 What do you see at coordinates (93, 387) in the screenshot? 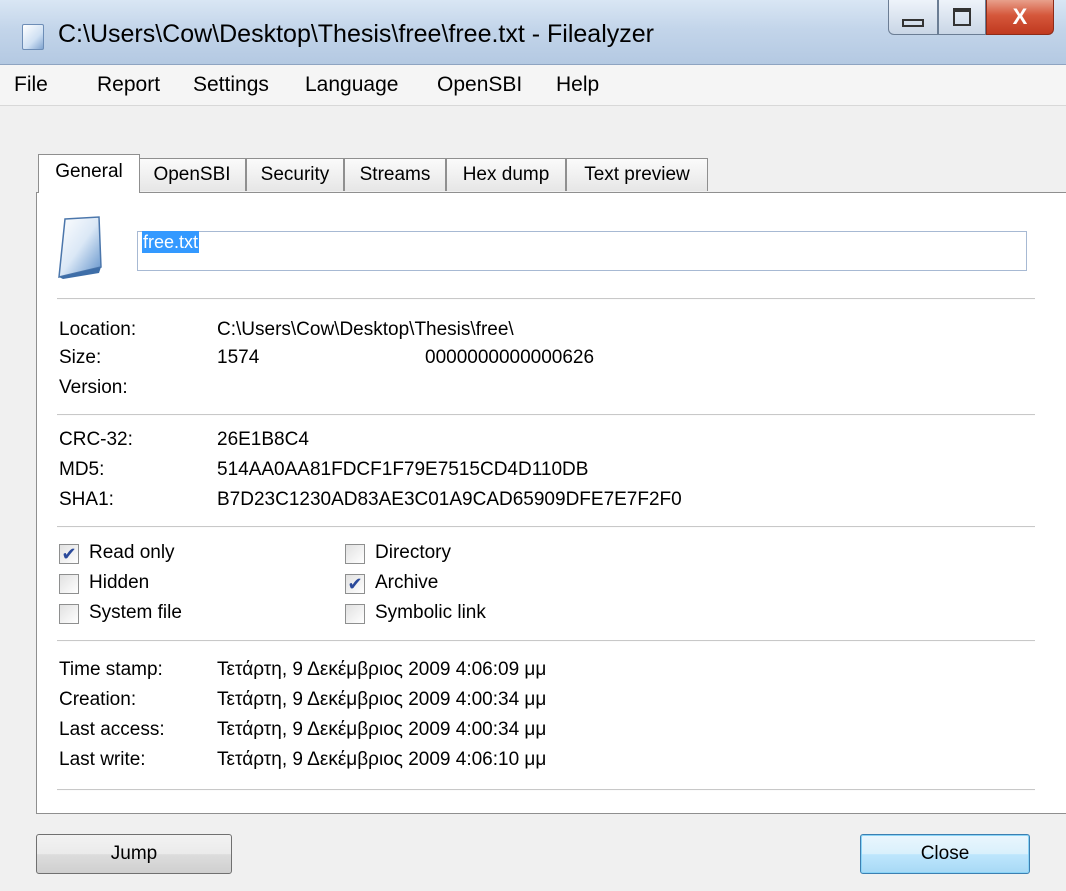
I see `version-label: Version:` at bounding box center [93, 387].